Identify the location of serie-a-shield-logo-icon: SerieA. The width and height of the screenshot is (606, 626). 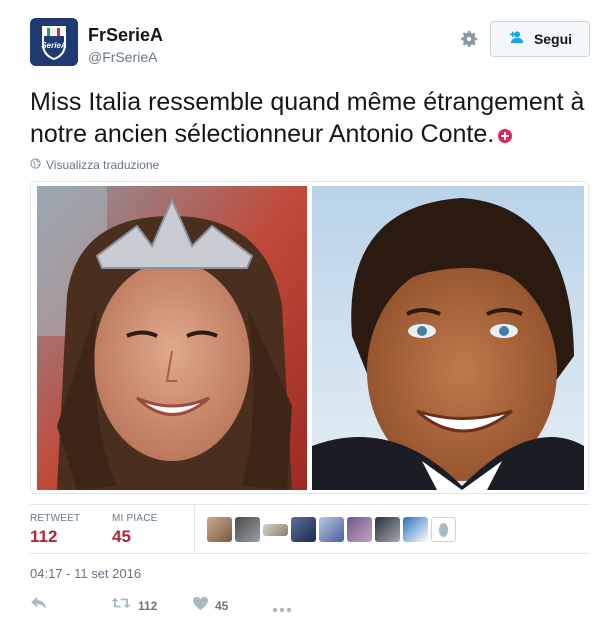
(54, 42).